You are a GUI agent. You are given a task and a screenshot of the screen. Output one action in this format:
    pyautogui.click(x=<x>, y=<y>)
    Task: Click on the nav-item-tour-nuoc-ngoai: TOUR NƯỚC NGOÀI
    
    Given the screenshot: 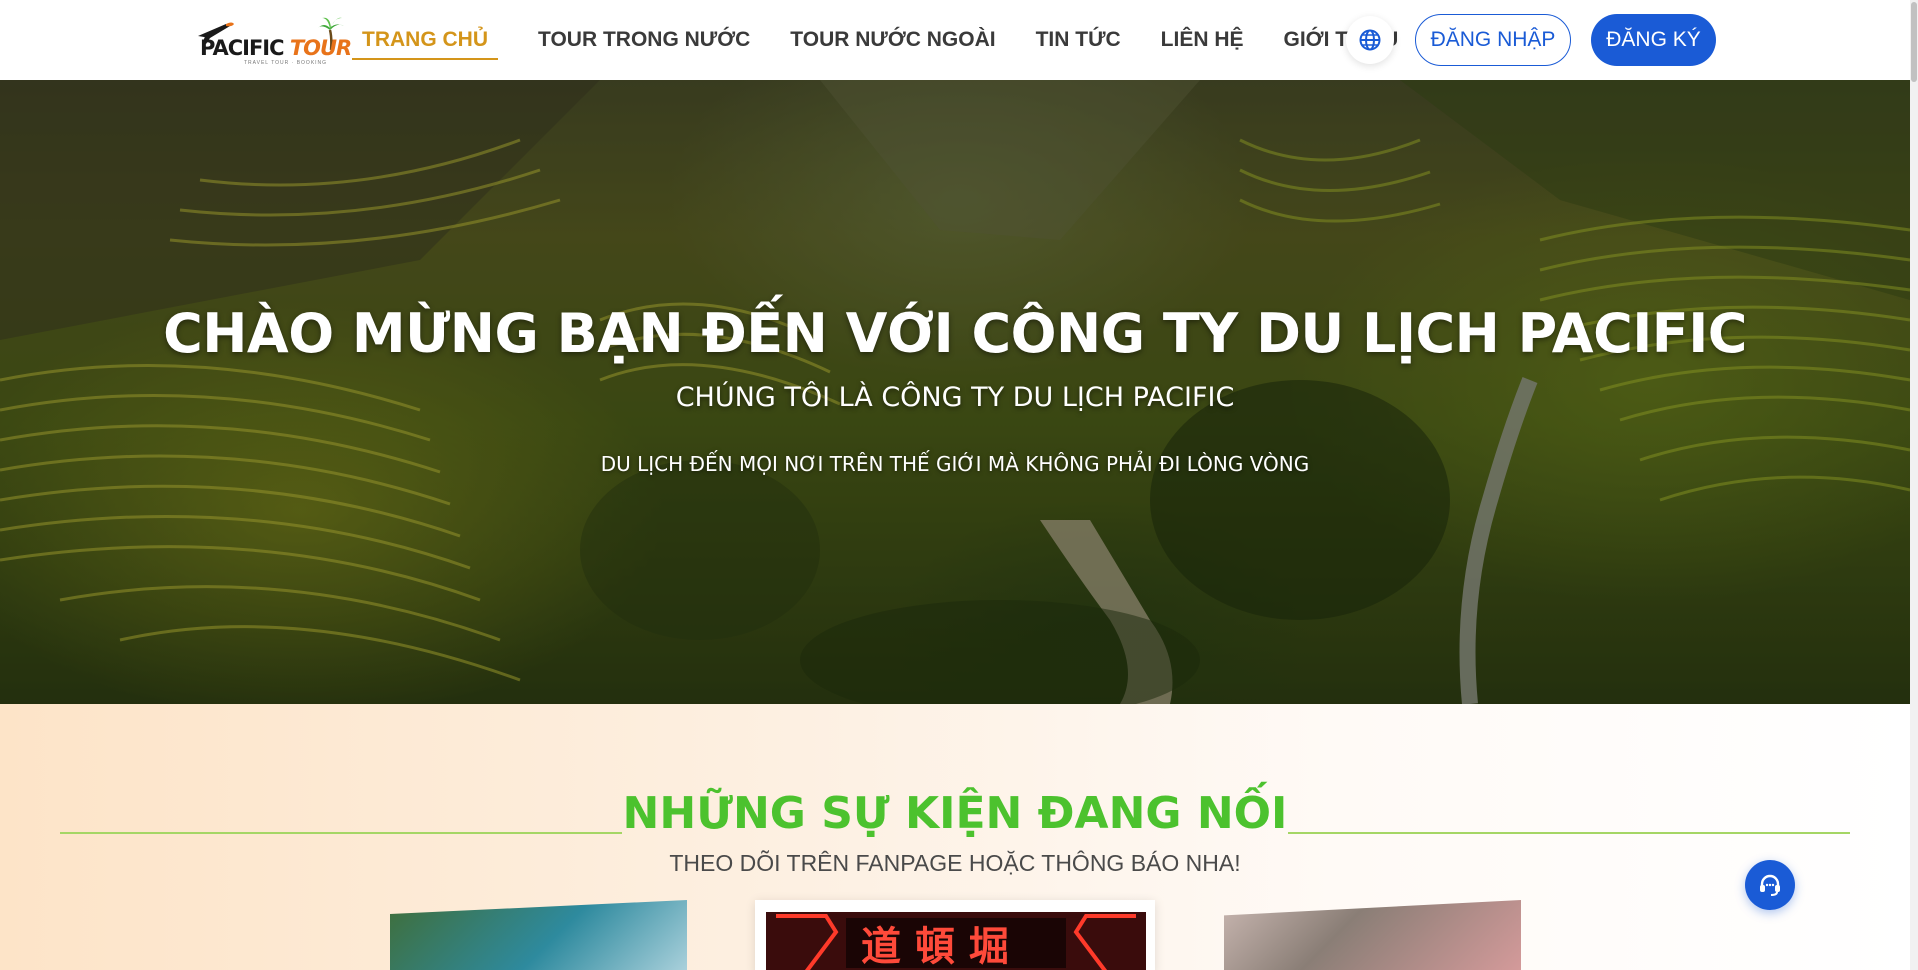 What is the action you would take?
    pyautogui.click(x=892, y=40)
    